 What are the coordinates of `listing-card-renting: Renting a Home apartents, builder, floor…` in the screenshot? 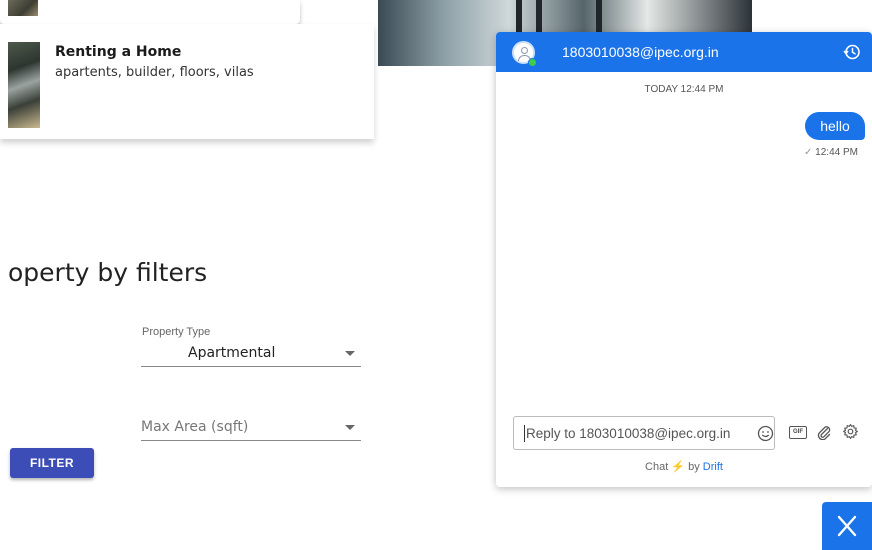 It's located at (187, 81).